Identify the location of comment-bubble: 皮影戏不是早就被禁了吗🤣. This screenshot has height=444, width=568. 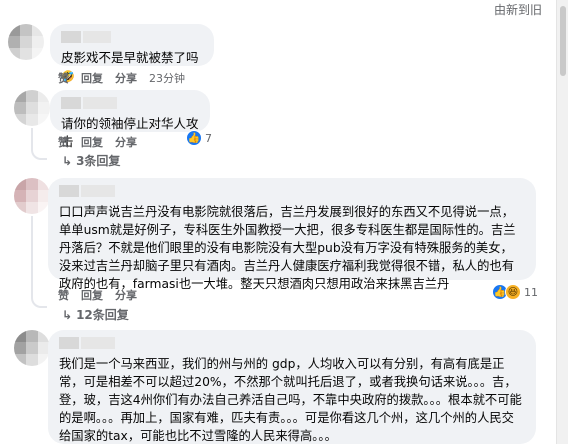
(132, 53).